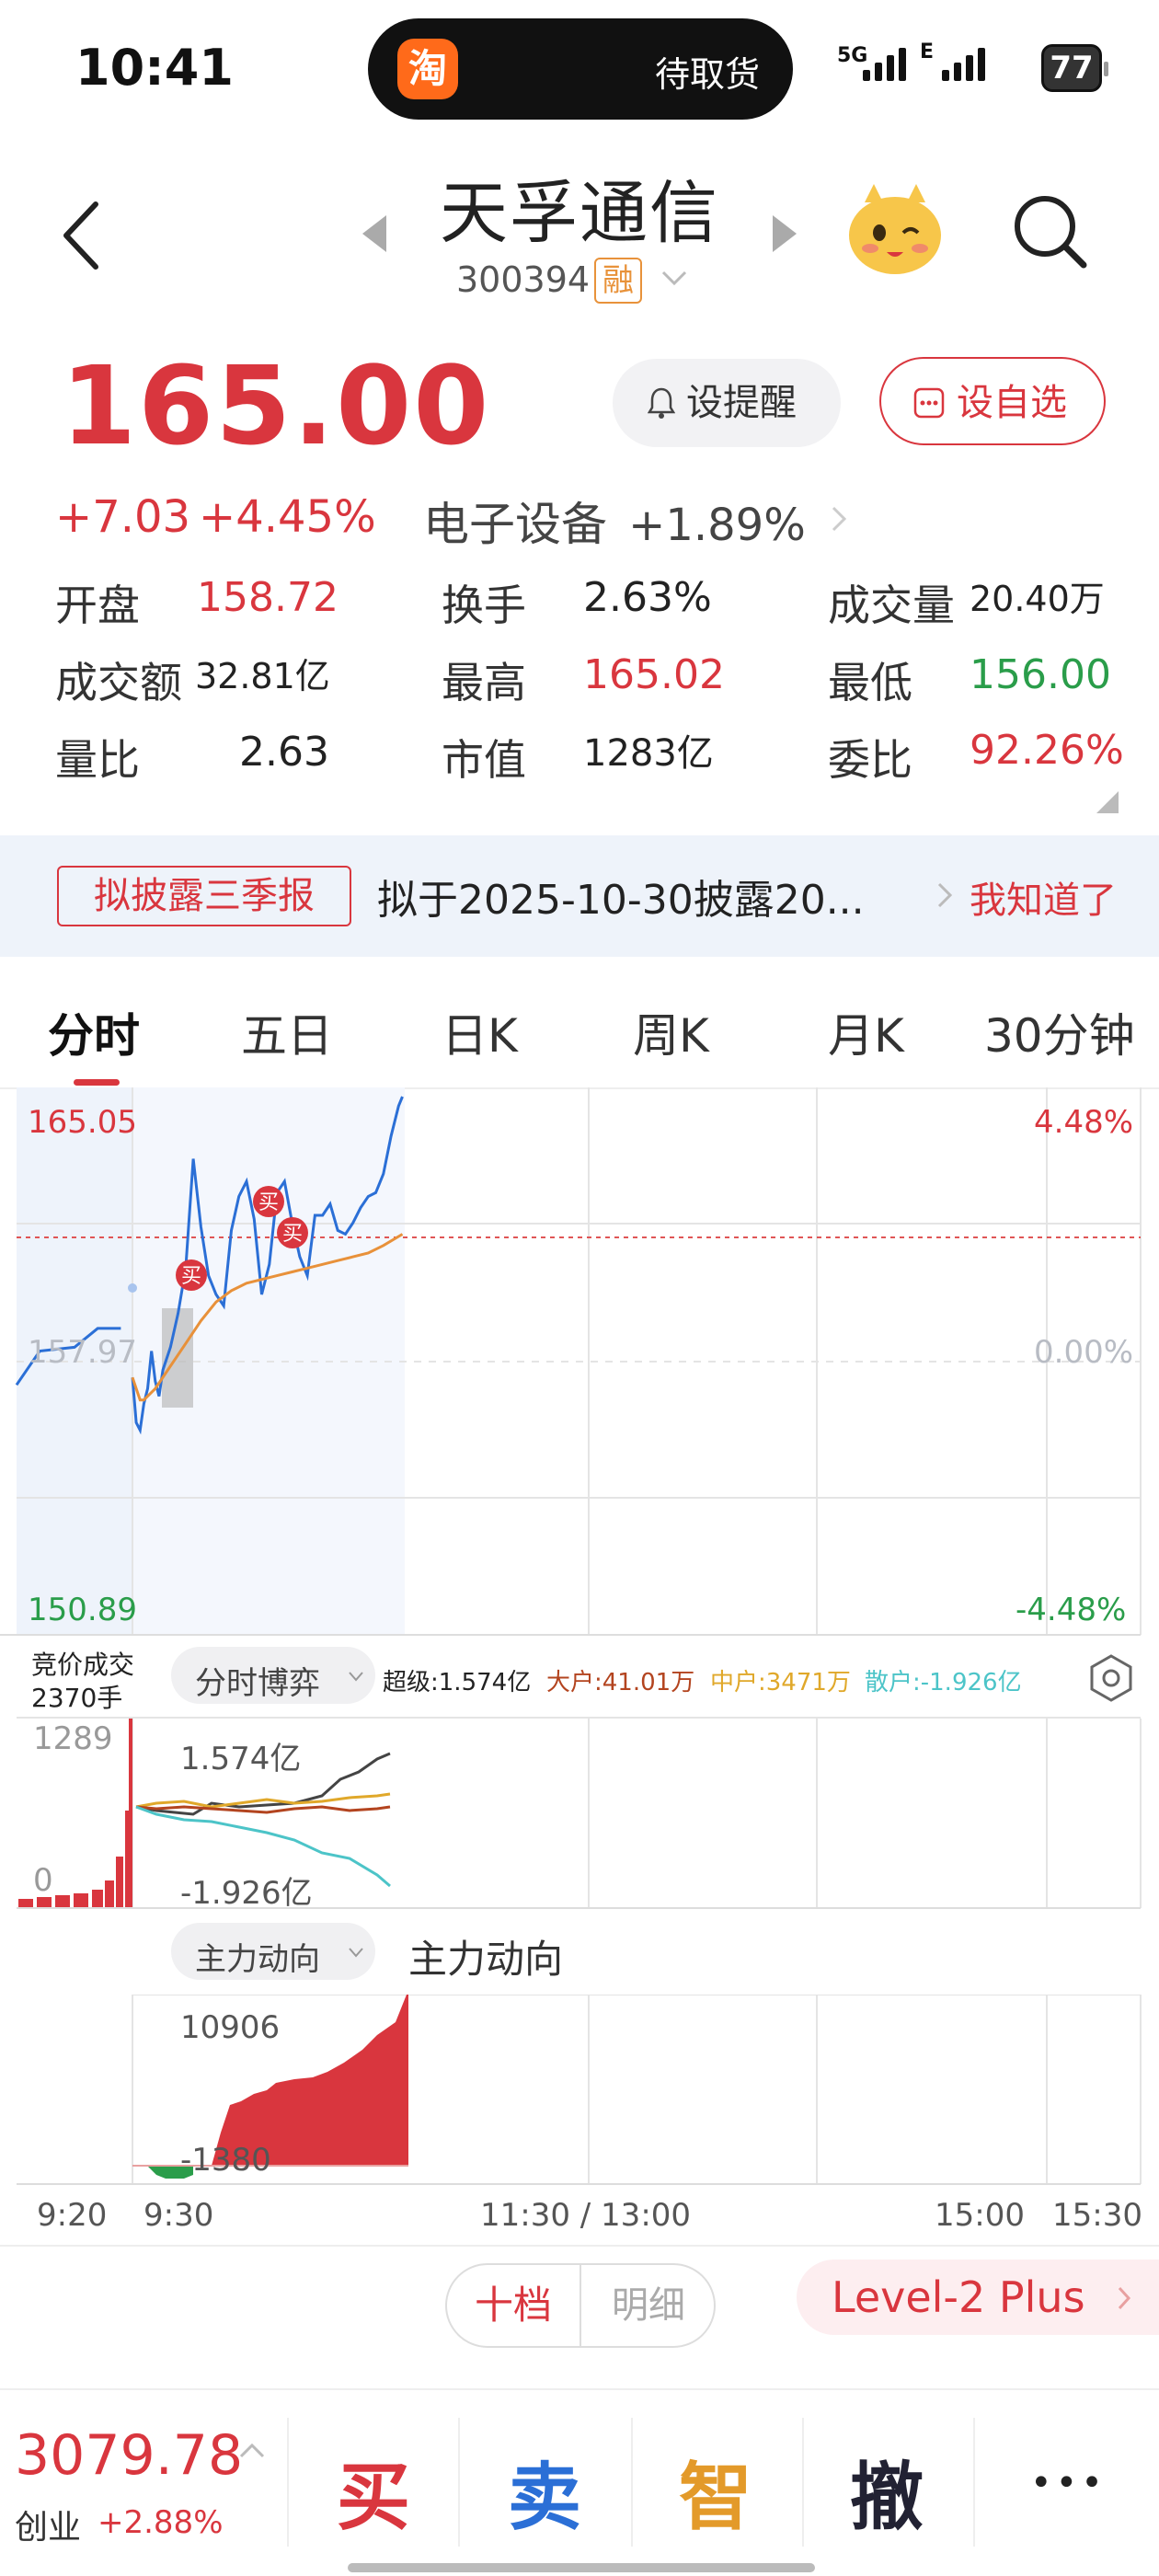  Describe the element at coordinates (780, 1682) in the screenshot. I see `flow-mid-legend: 中户:3471万` at that location.